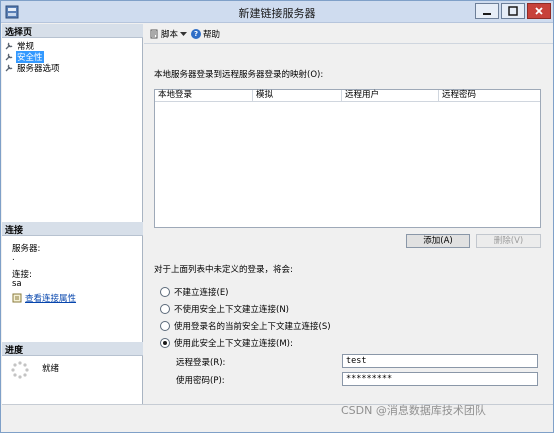  I want to click on script-label: 脚本, so click(170, 34).